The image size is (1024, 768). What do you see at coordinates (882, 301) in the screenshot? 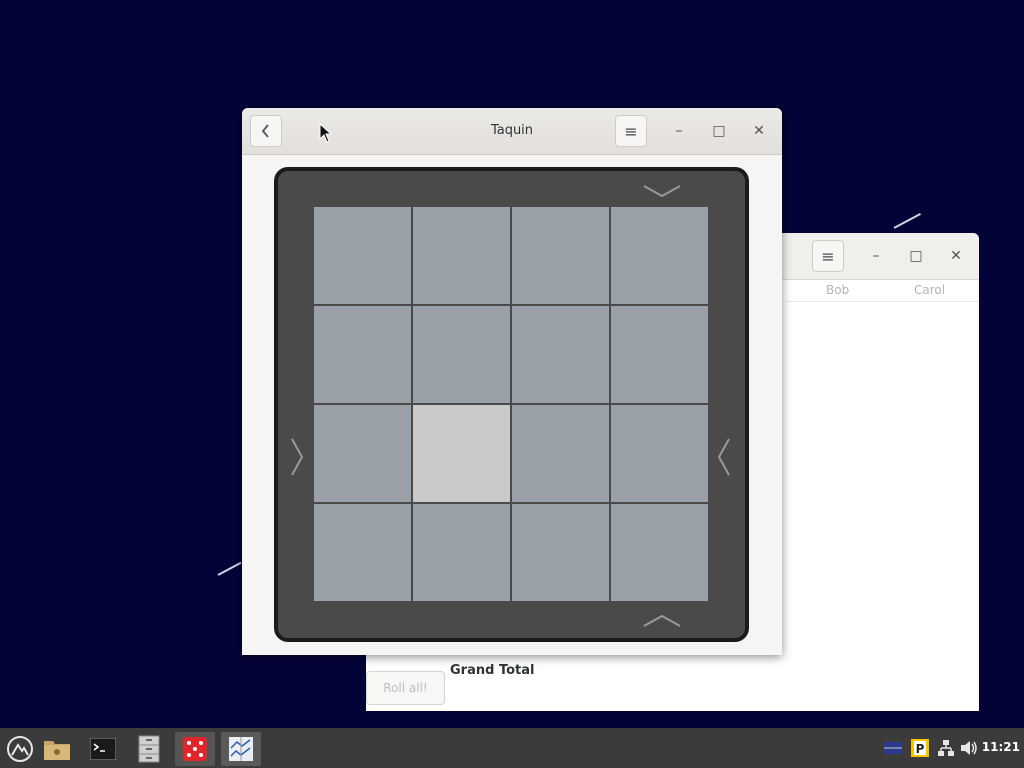
I see `header-divider` at bounding box center [882, 301].